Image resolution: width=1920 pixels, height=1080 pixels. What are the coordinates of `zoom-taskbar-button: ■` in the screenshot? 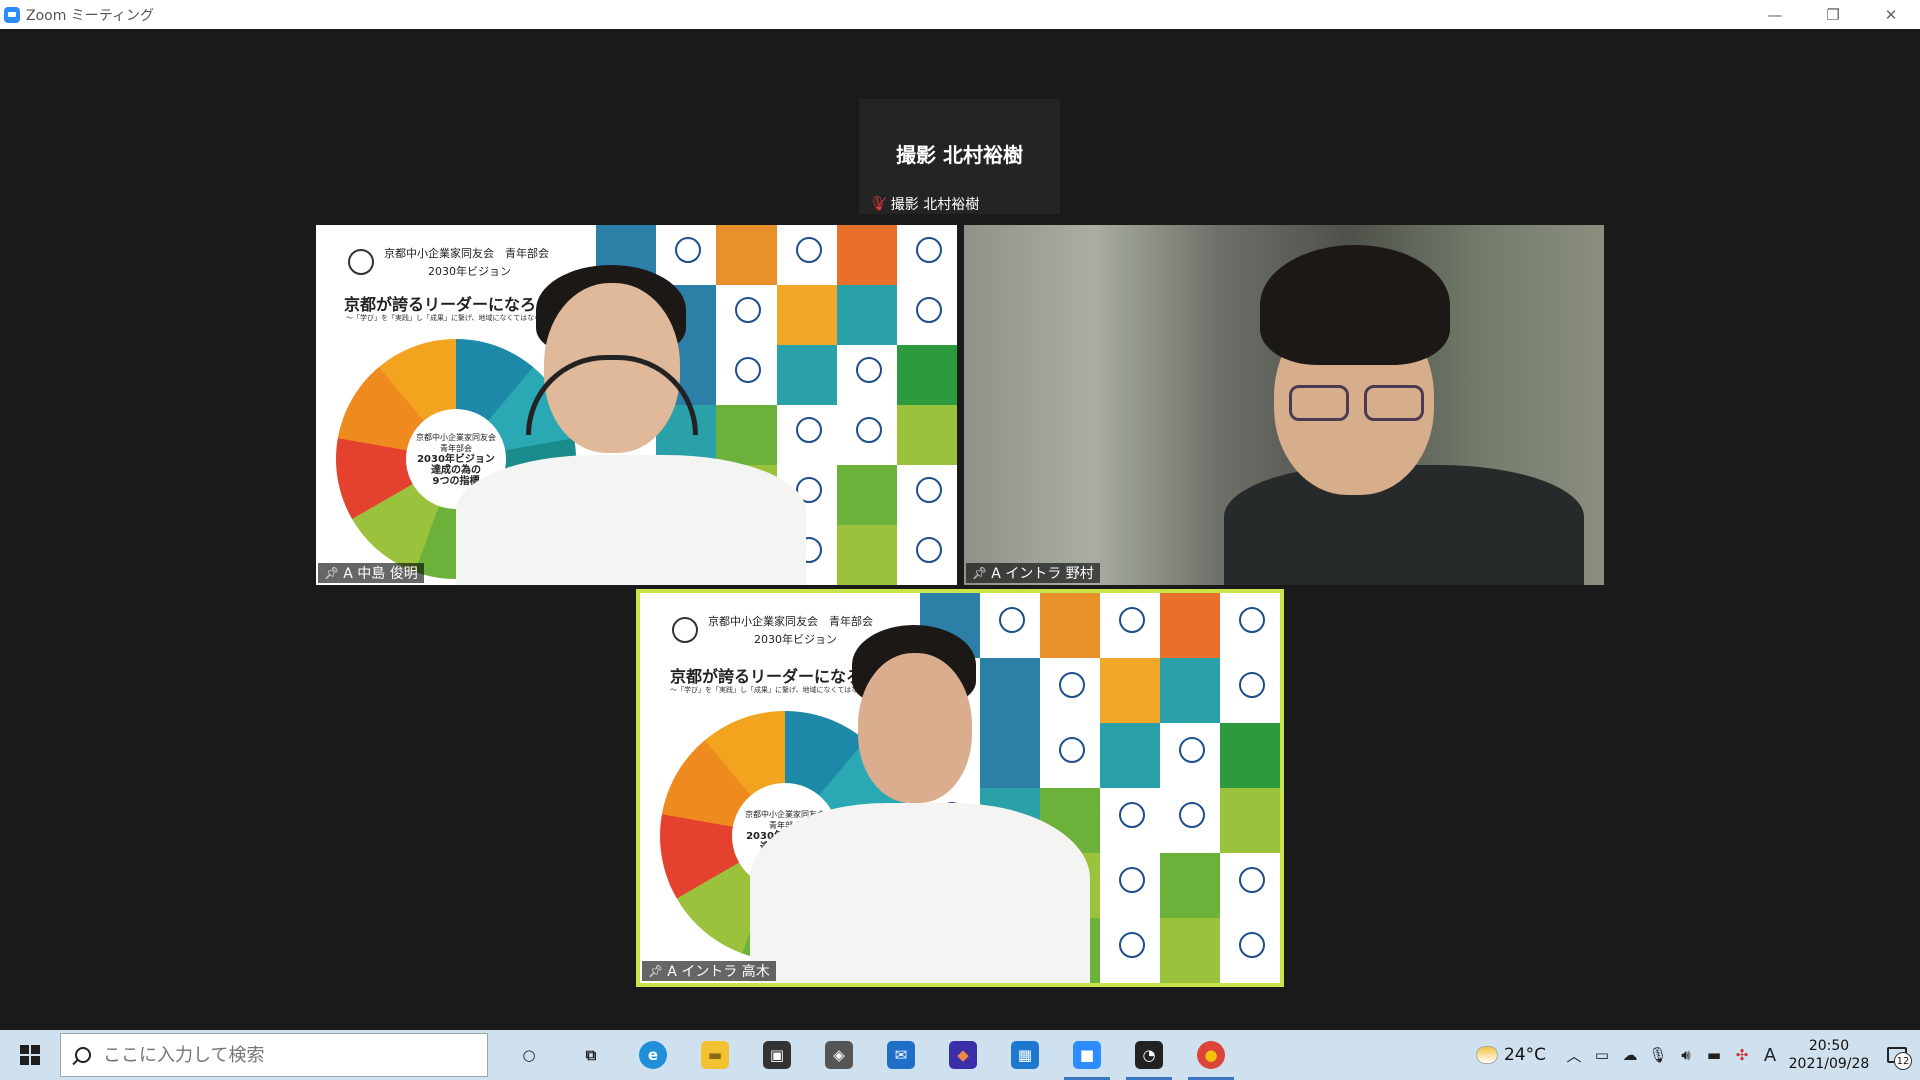 It's located at (1087, 1055).